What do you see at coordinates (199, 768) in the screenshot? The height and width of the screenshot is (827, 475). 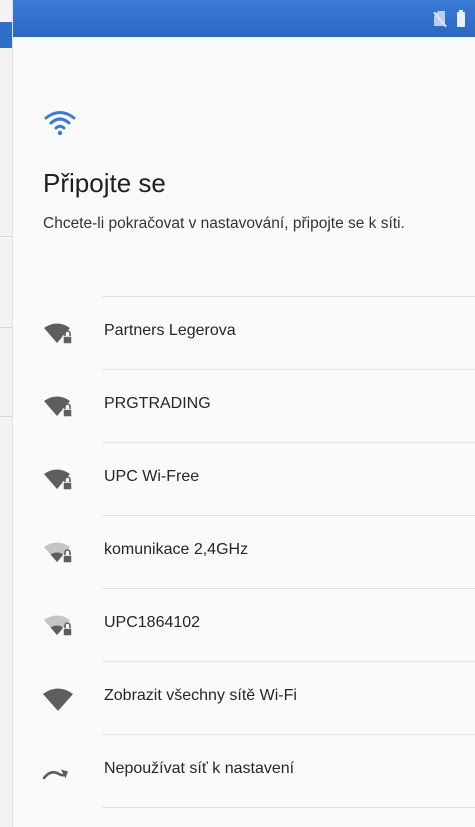 I see `skip-network-label: Nepoužívat síť k nastavení` at bounding box center [199, 768].